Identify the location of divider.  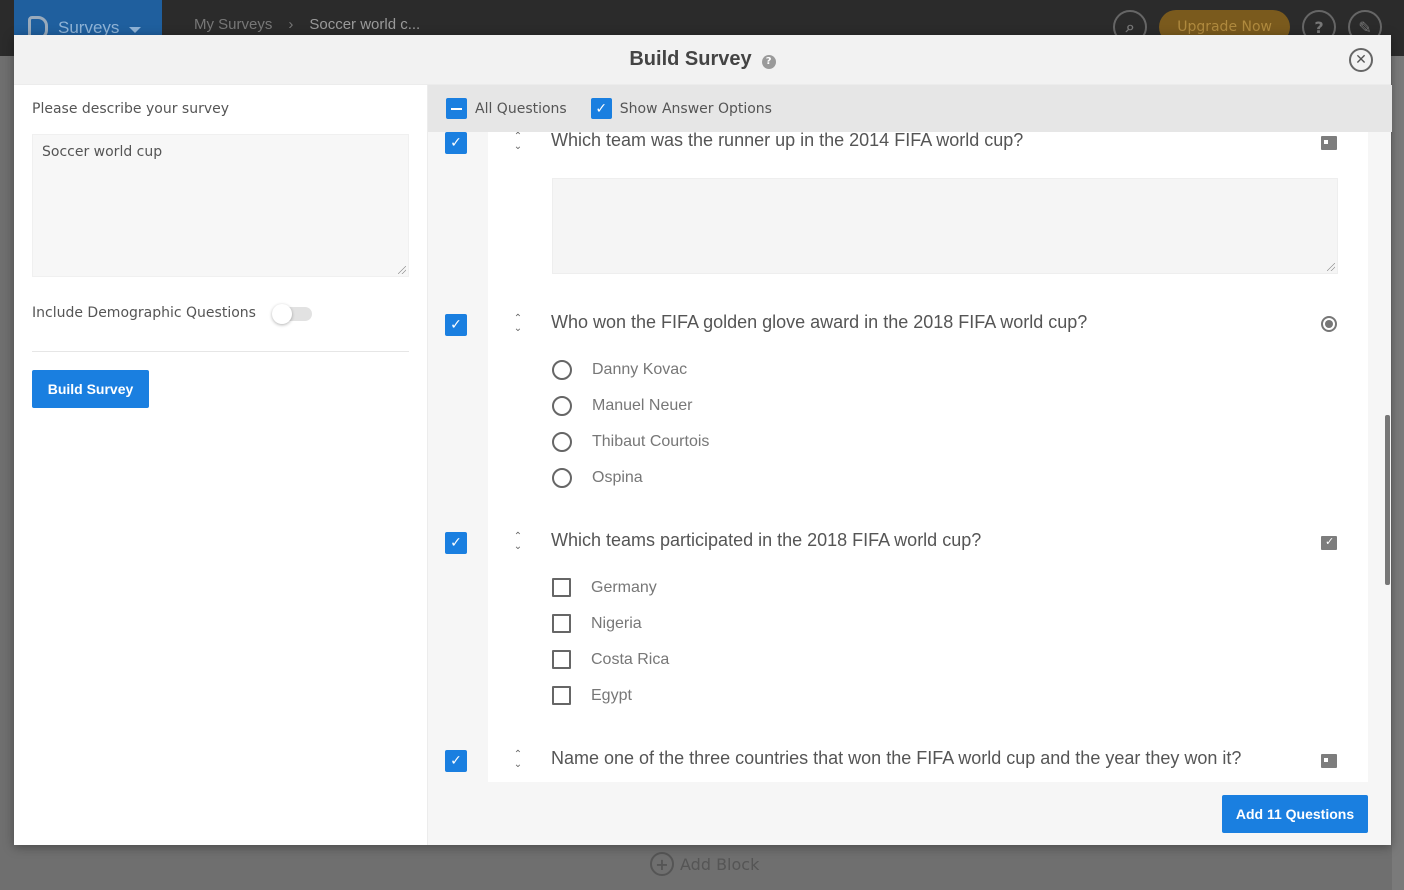
(220, 351).